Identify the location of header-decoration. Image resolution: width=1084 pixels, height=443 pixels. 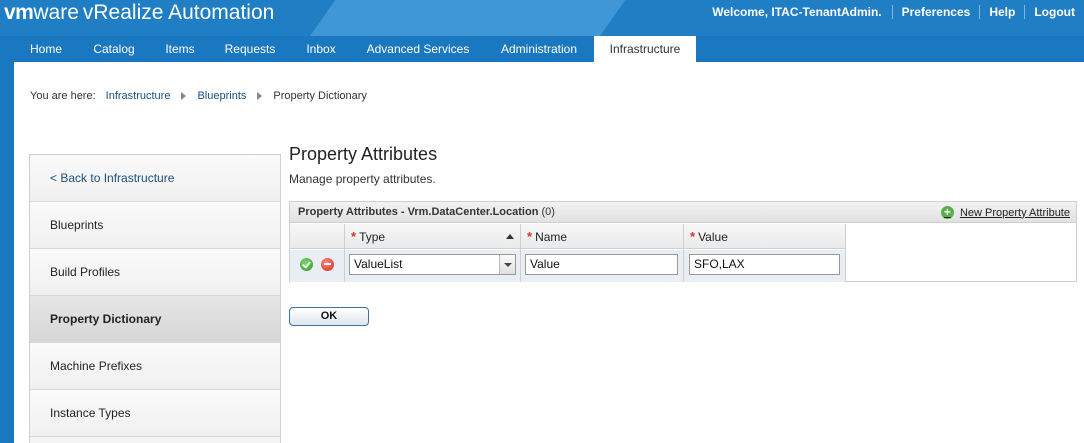
(468, 18).